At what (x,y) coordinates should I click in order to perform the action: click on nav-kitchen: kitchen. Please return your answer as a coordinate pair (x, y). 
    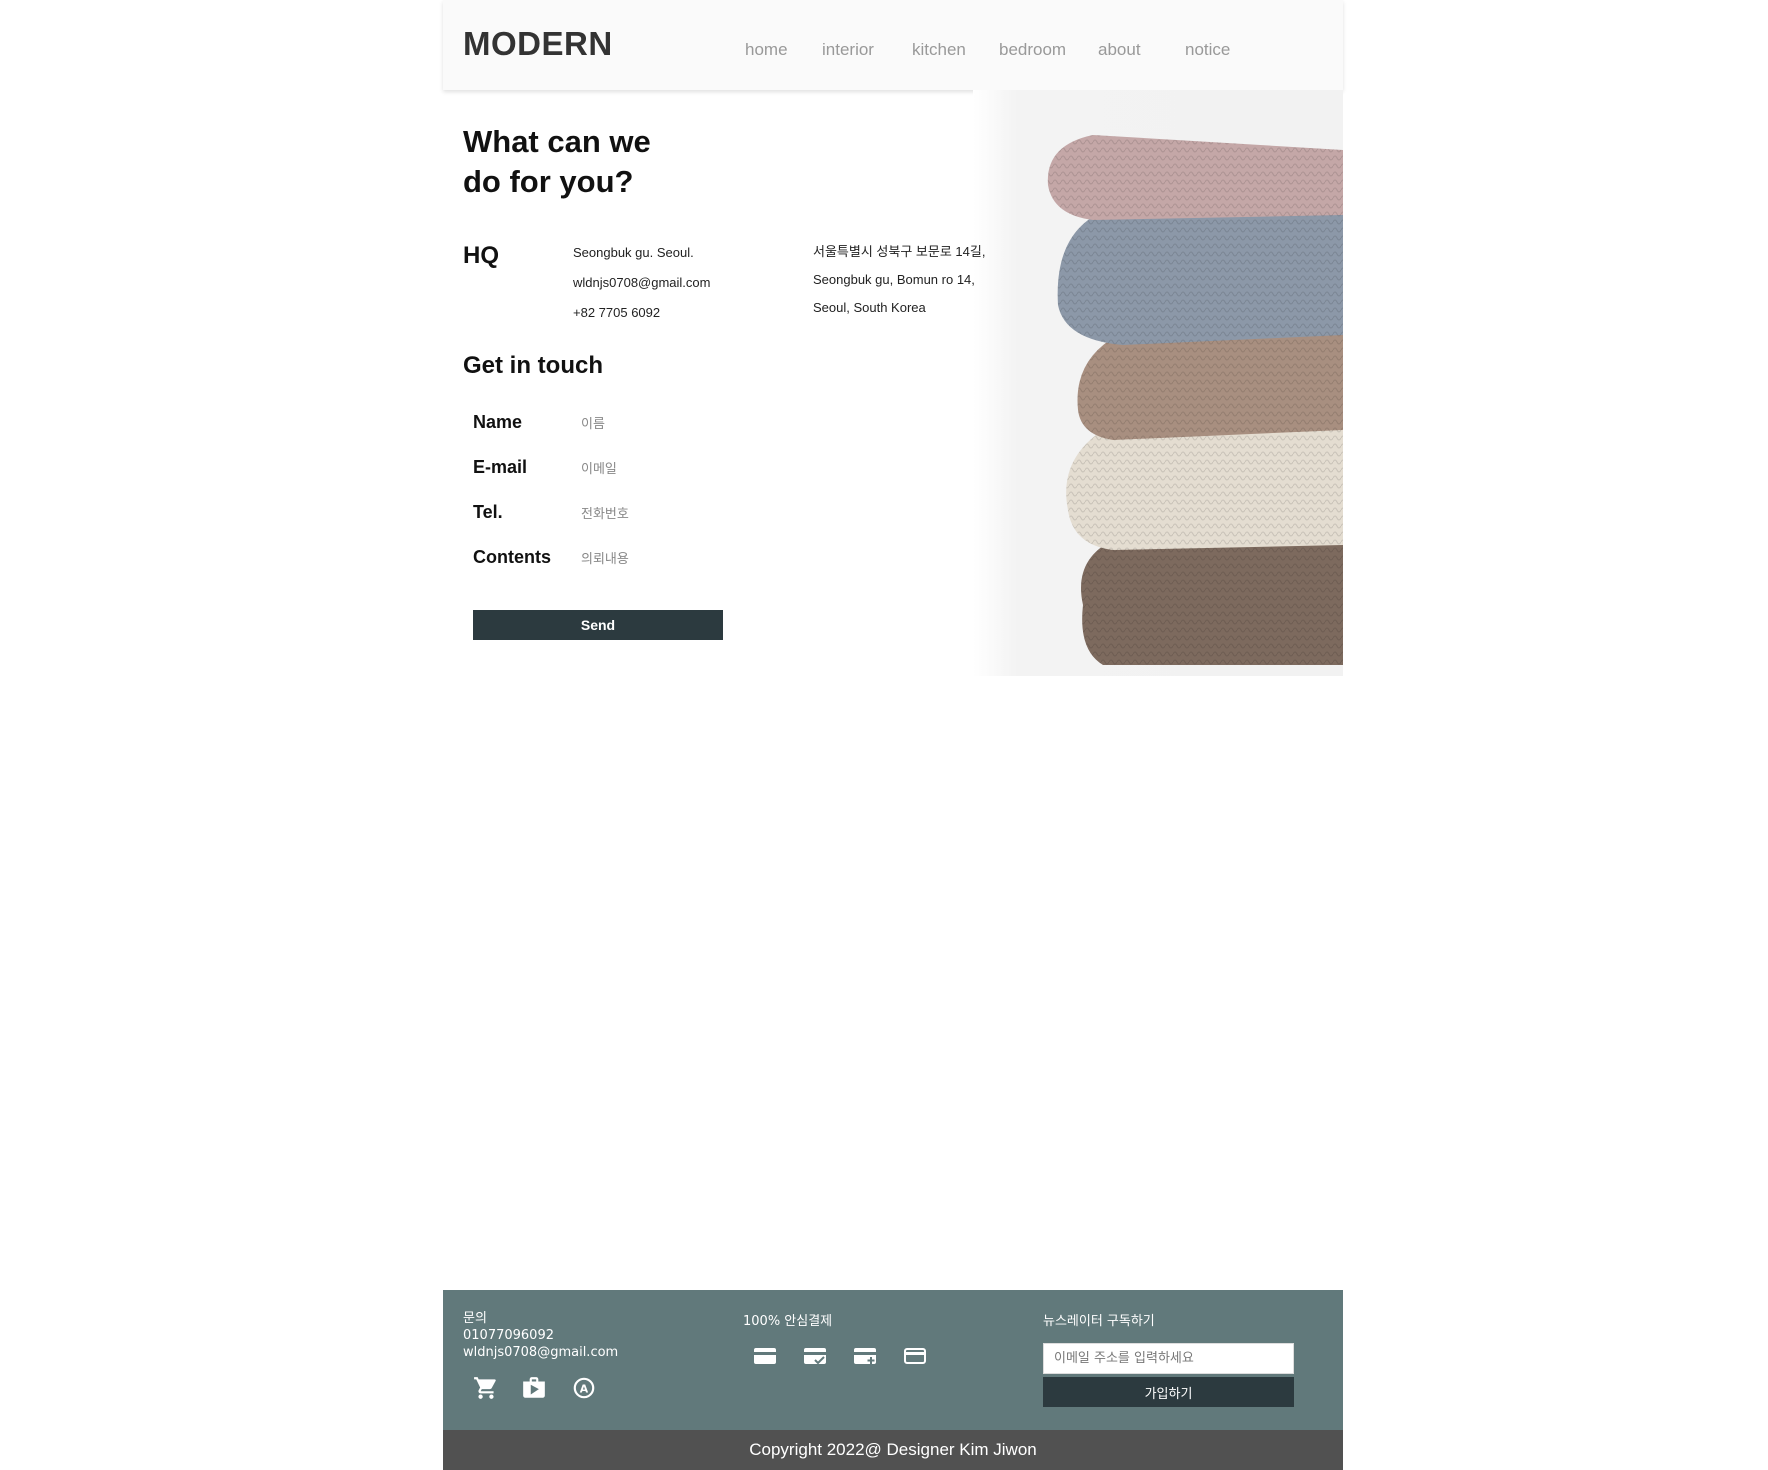
    Looking at the image, I should click on (939, 50).